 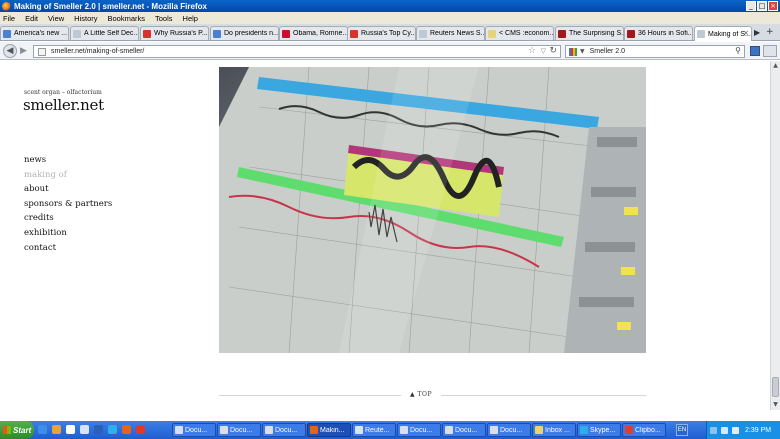 What do you see at coordinates (655, 51) in the screenshot?
I see `search-box: ▼ Smeller 2.0 ⚲` at bounding box center [655, 51].